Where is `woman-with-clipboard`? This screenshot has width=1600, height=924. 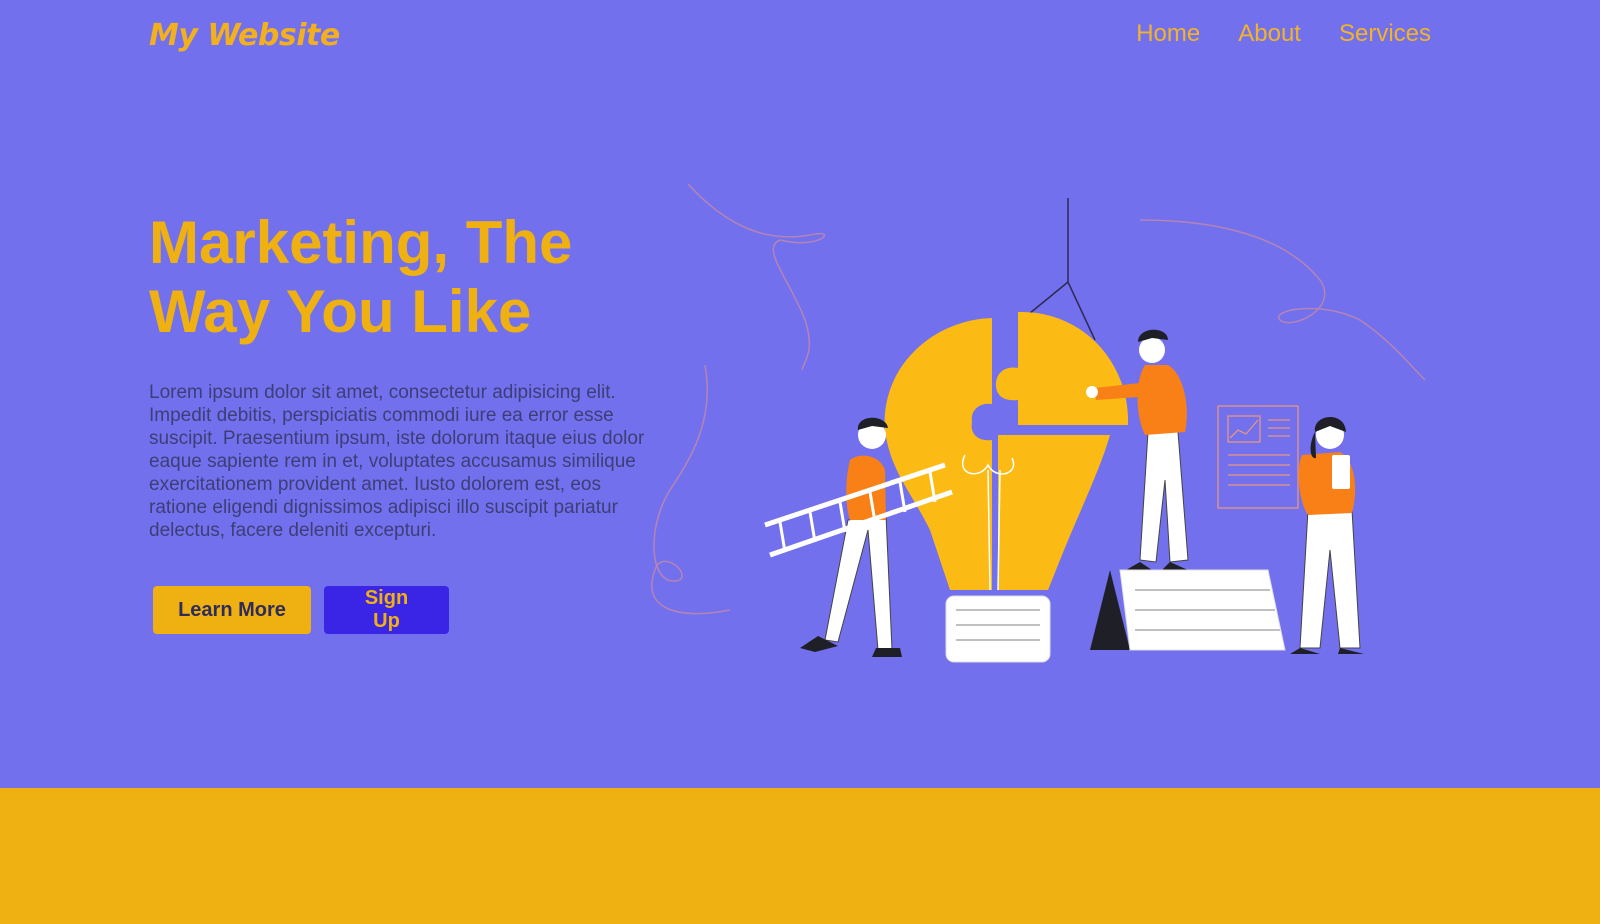 woman-with-clipboard is located at coordinates (1327, 535).